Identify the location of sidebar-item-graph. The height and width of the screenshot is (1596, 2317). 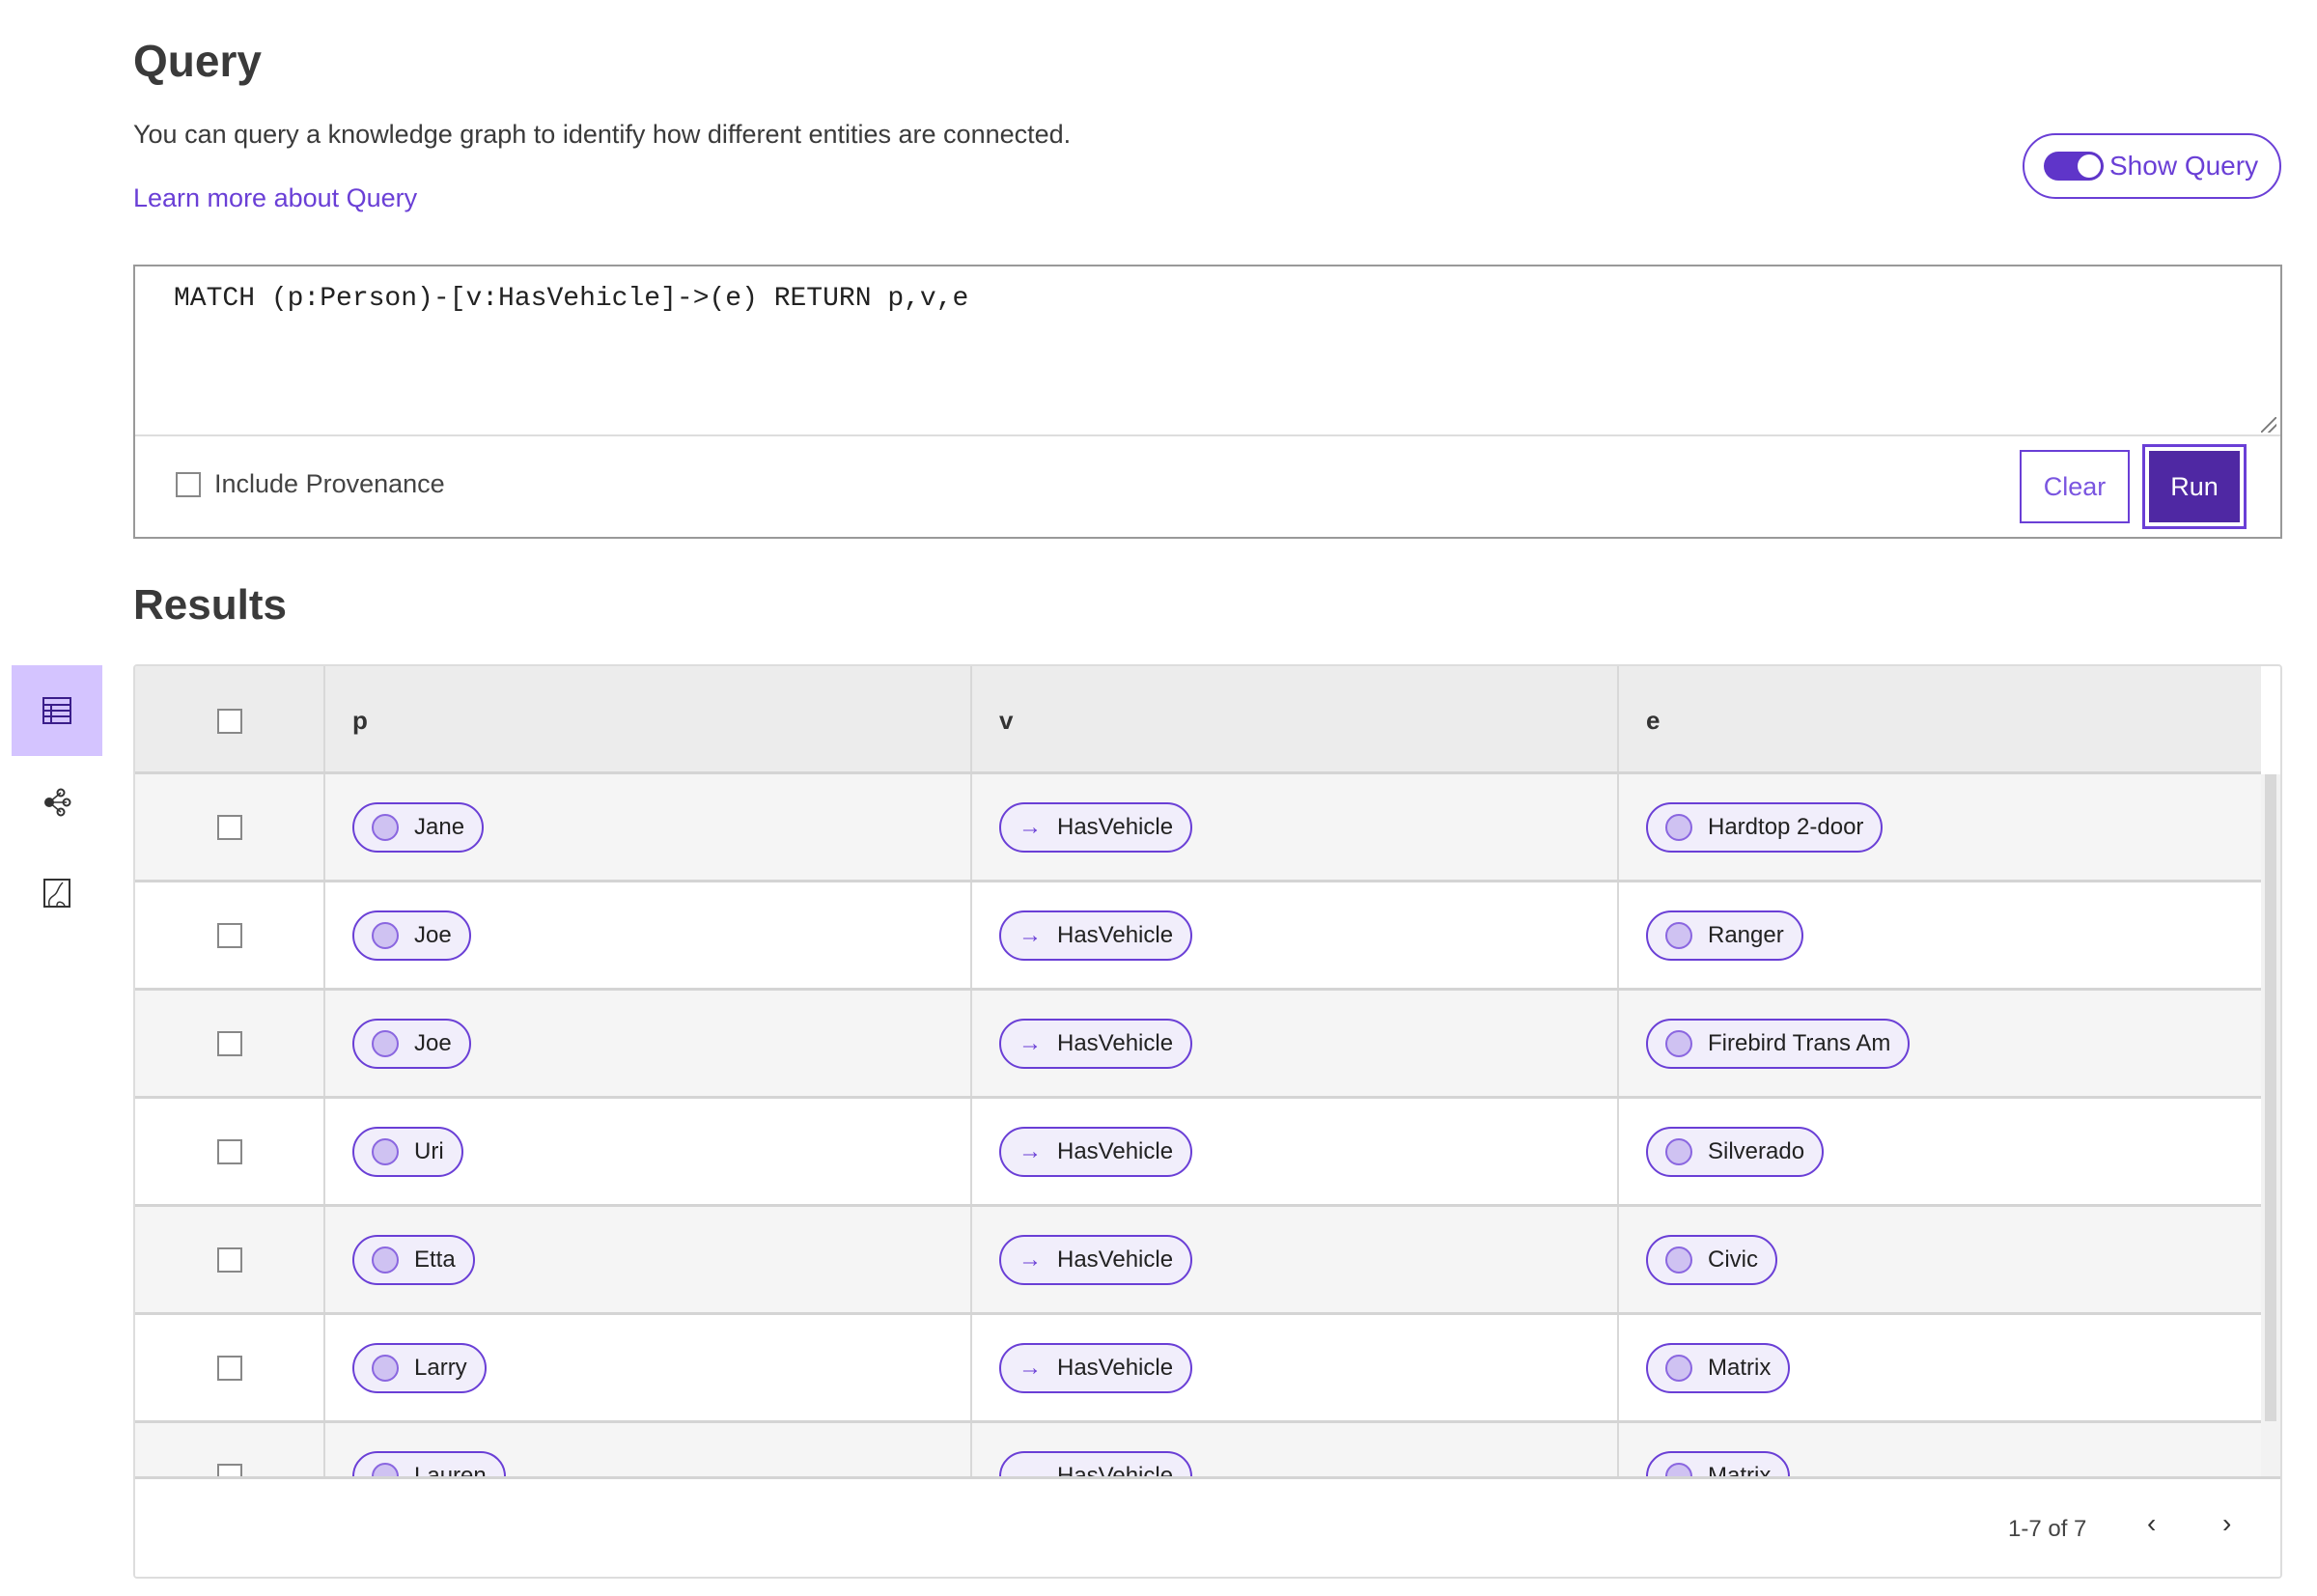
(57, 803).